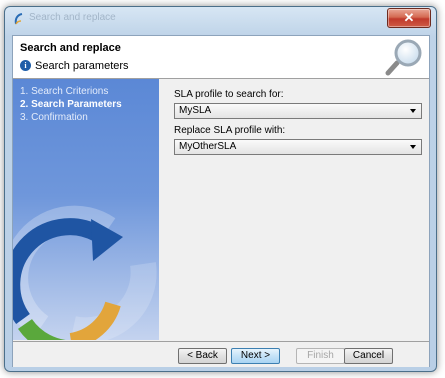 This screenshot has height=378, width=445. I want to click on search-sla-select: MySLA, so click(298, 111).